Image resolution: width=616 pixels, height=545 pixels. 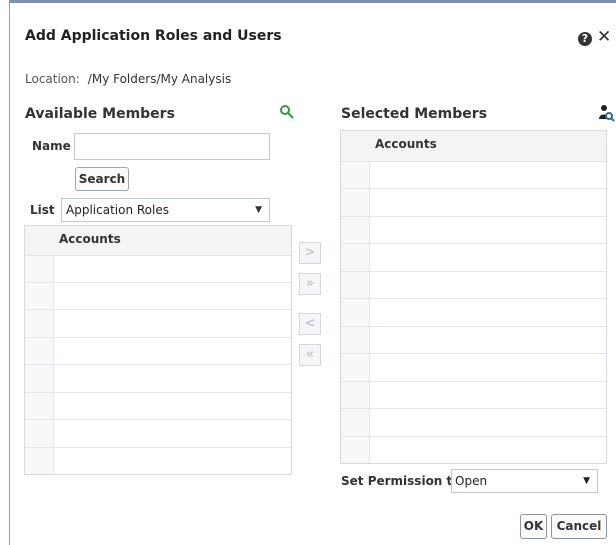 What do you see at coordinates (52, 79) in the screenshot?
I see `location-label: Location:` at bounding box center [52, 79].